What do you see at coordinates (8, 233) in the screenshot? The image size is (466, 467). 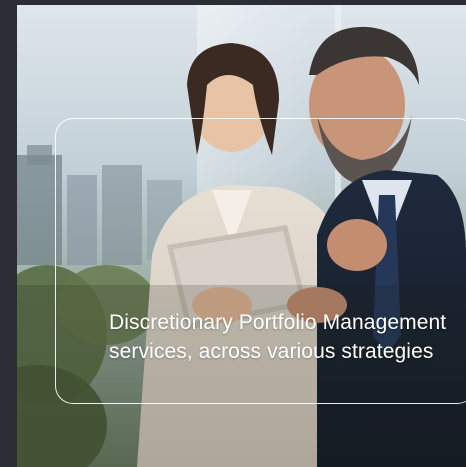 I see `left-bar` at bounding box center [8, 233].